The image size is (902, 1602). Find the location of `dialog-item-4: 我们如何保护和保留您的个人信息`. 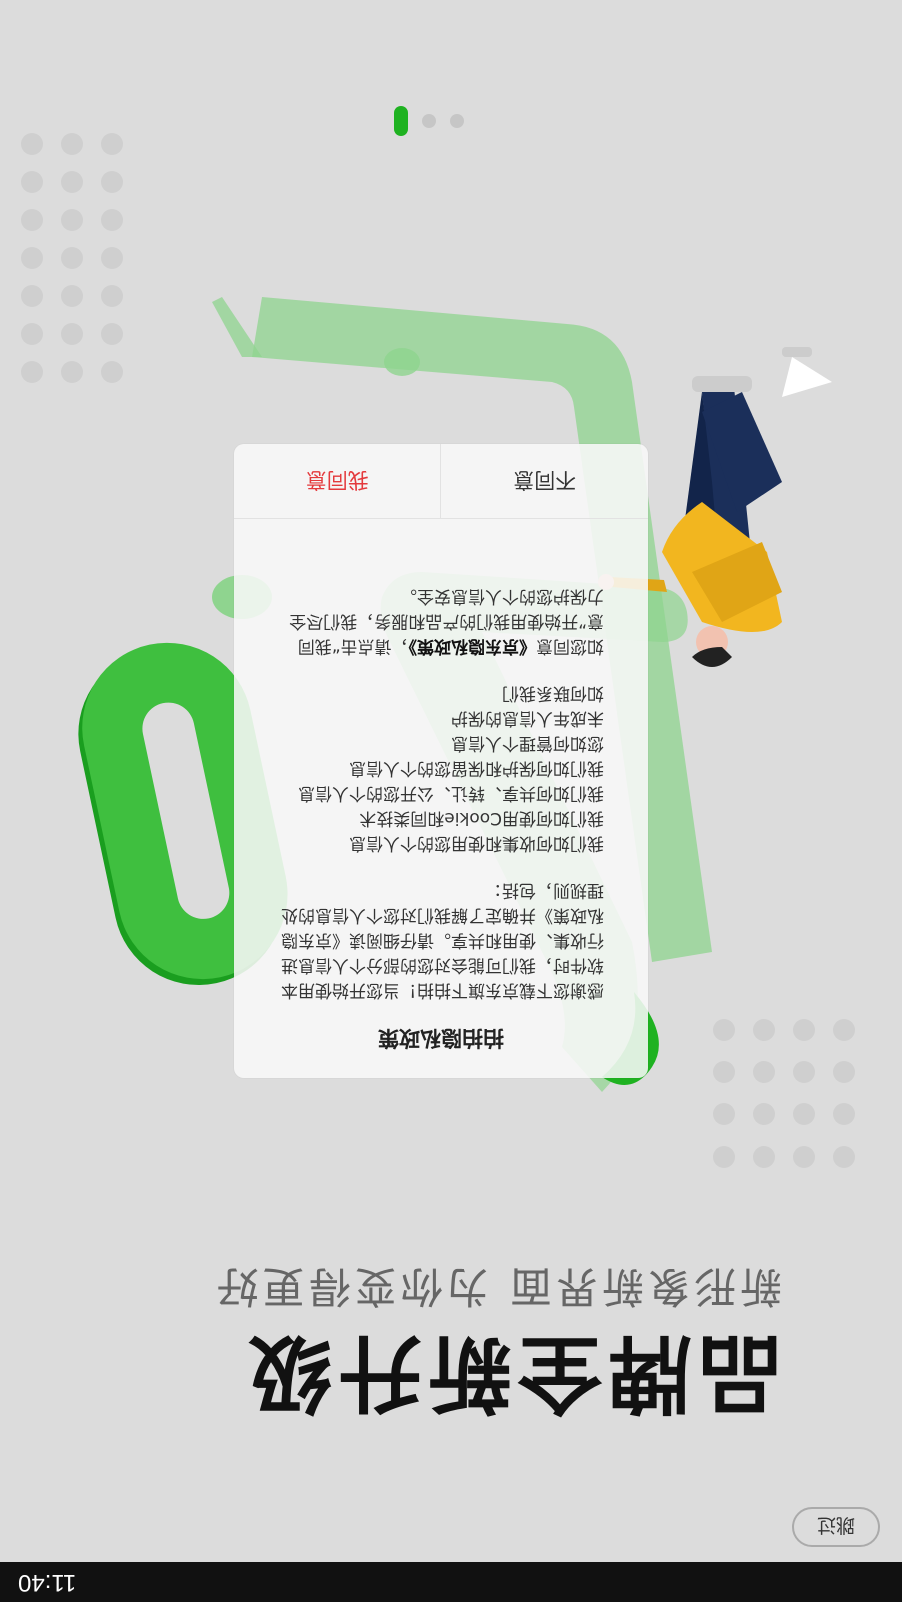

dialog-item-4: 我们如何保护和保留您的个人信息 is located at coordinates (476, 768).